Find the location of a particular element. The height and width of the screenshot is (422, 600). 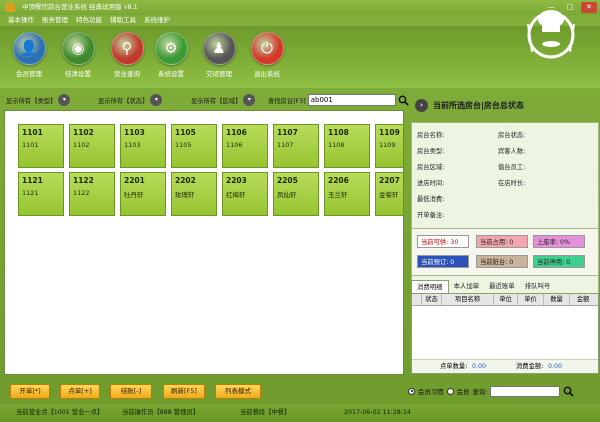

member-radio is located at coordinates (450, 391).